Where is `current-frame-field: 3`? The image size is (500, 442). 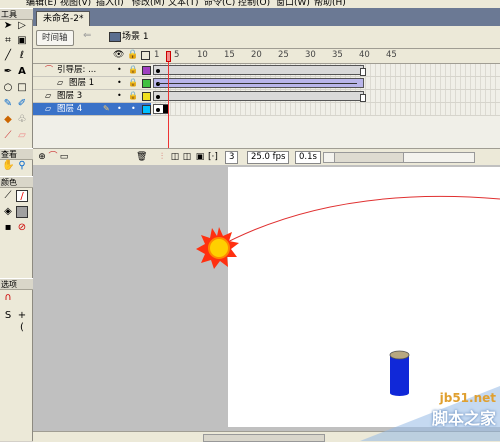 current-frame-field: 3 is located at coordinates (232, 157).